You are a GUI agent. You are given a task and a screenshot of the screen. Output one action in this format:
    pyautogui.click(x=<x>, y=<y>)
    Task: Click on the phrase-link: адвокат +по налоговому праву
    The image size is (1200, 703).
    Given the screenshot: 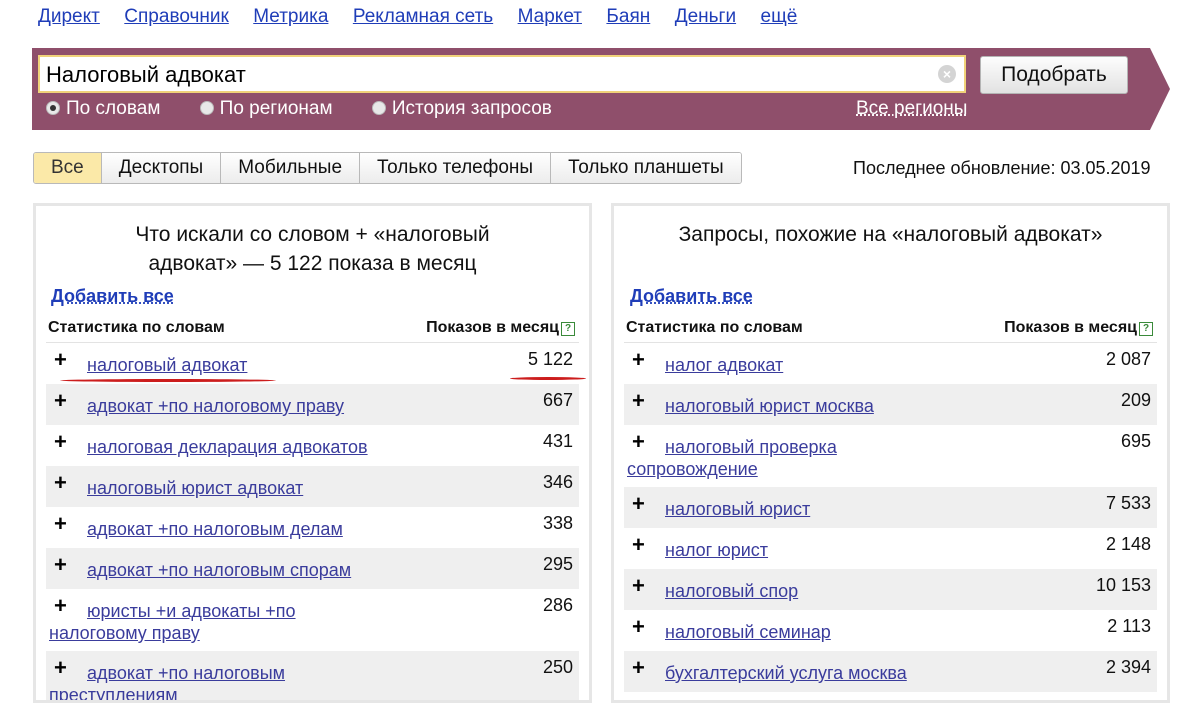 What is the action you would take?
    pyautogui.click(x=215, y=406)
    